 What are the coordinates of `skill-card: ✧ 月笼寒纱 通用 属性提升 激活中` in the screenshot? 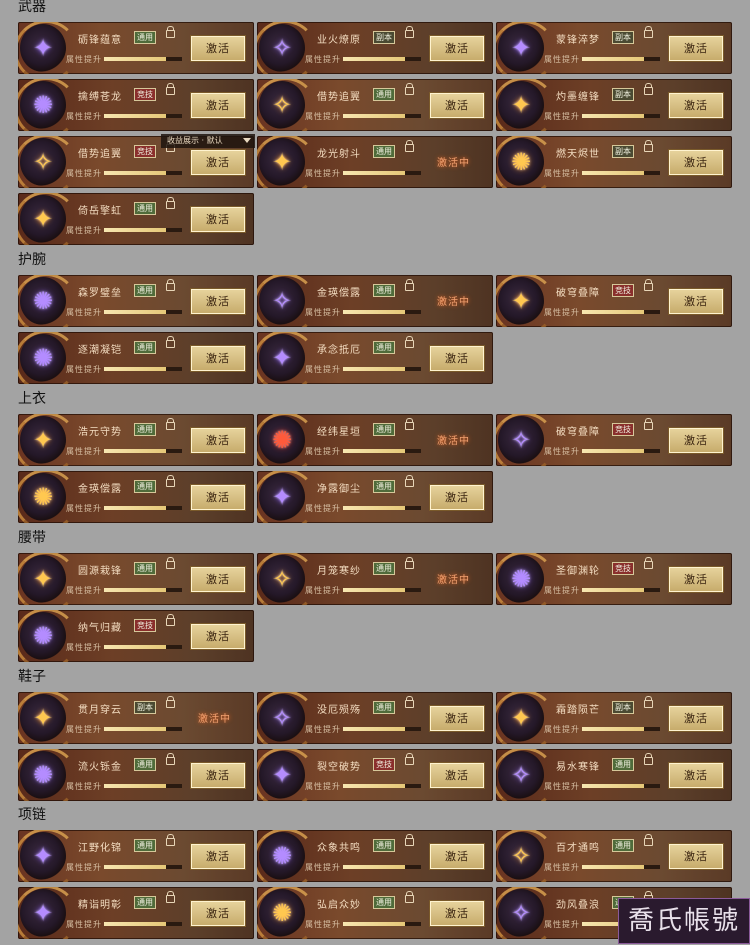 It's located at (375, 579).